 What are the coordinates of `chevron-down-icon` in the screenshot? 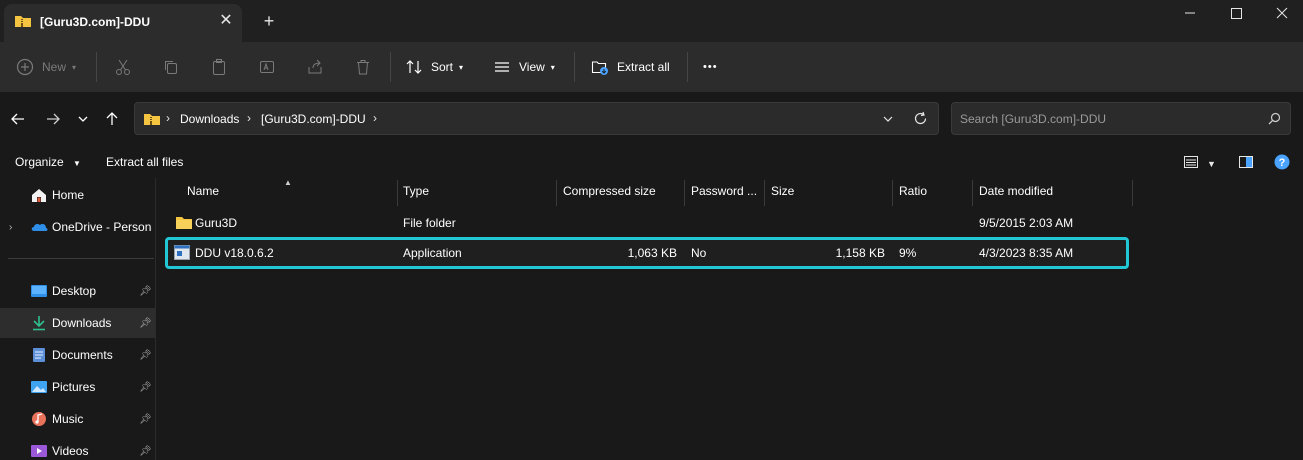 It's located at (888, 119).